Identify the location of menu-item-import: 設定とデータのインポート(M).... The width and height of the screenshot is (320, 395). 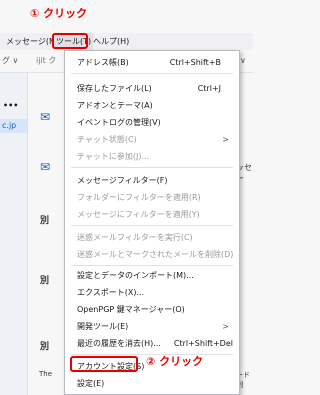
(152, 275).